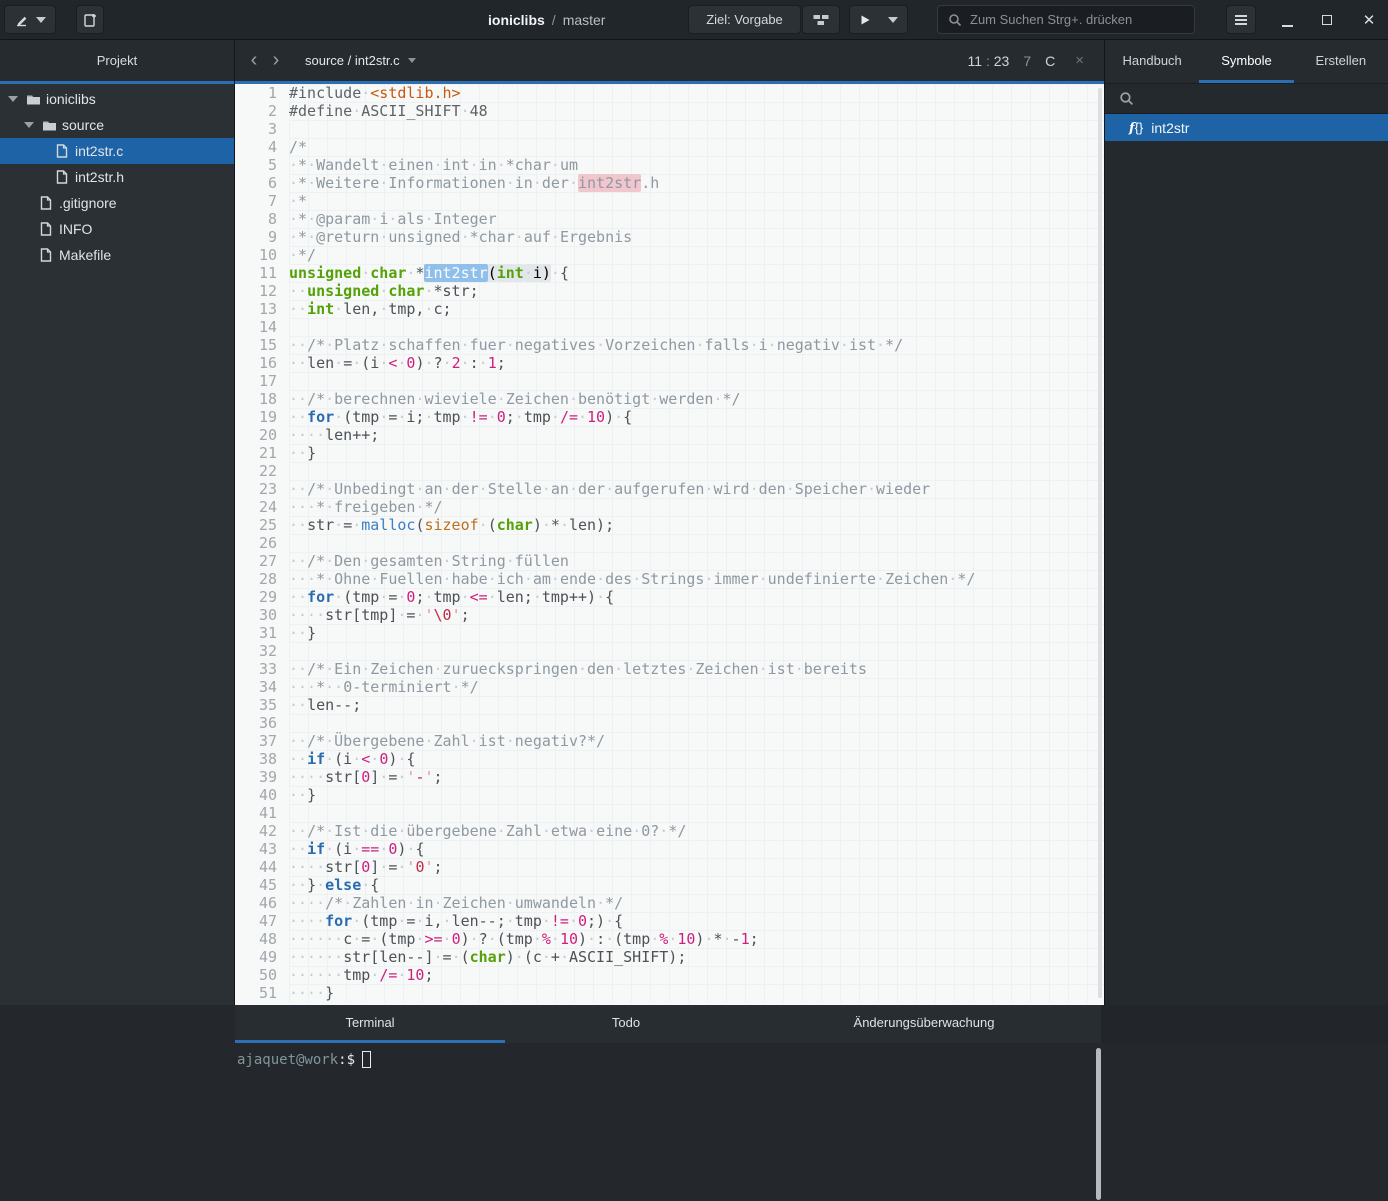  What do you see at coordinates (360, 60) in the screenshot?
I see `document-breadcrumb: source / int2str.c` at bounding box center [360, 60].